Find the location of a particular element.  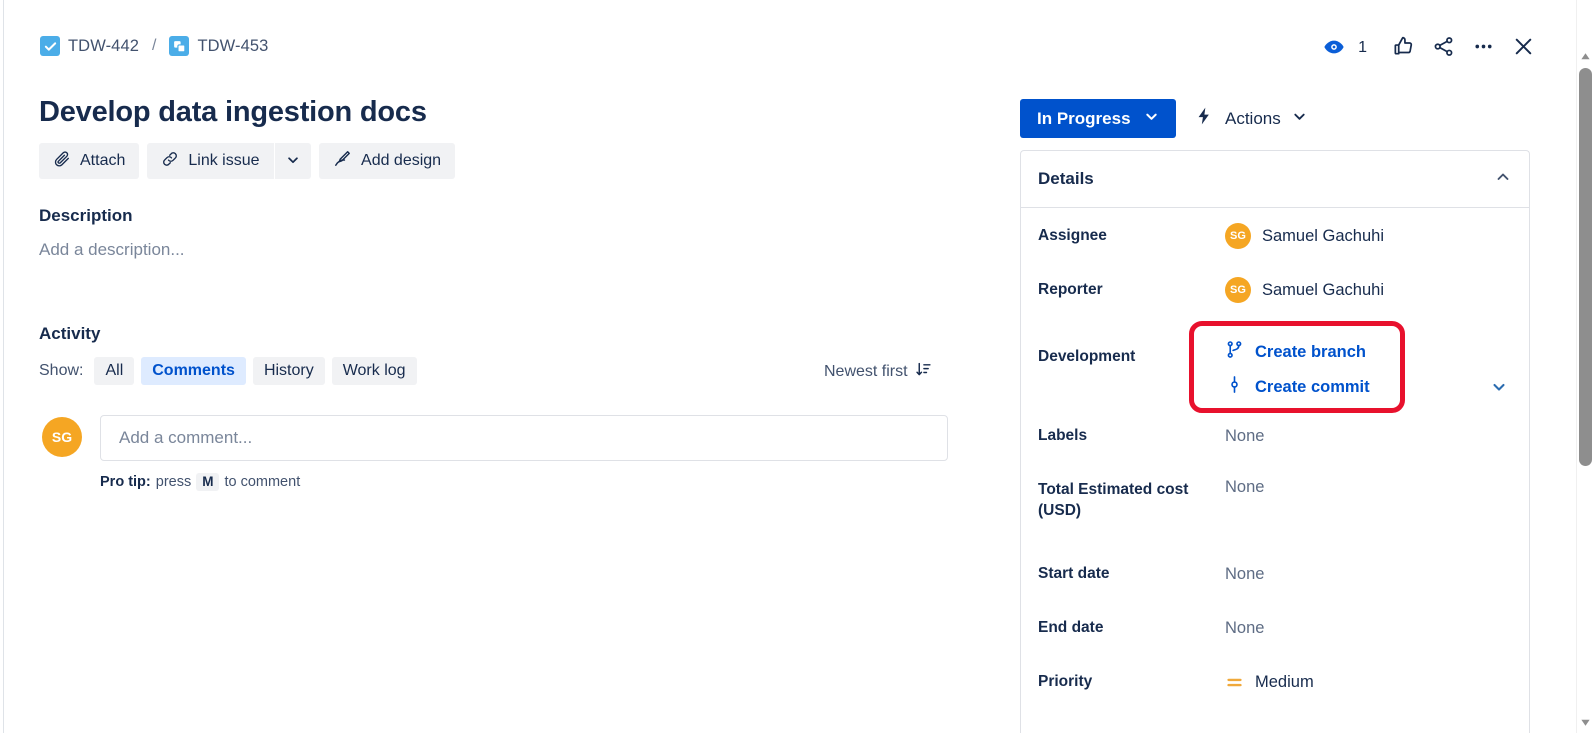

scrollbar-thumb is located at coordinates (1585, 267).